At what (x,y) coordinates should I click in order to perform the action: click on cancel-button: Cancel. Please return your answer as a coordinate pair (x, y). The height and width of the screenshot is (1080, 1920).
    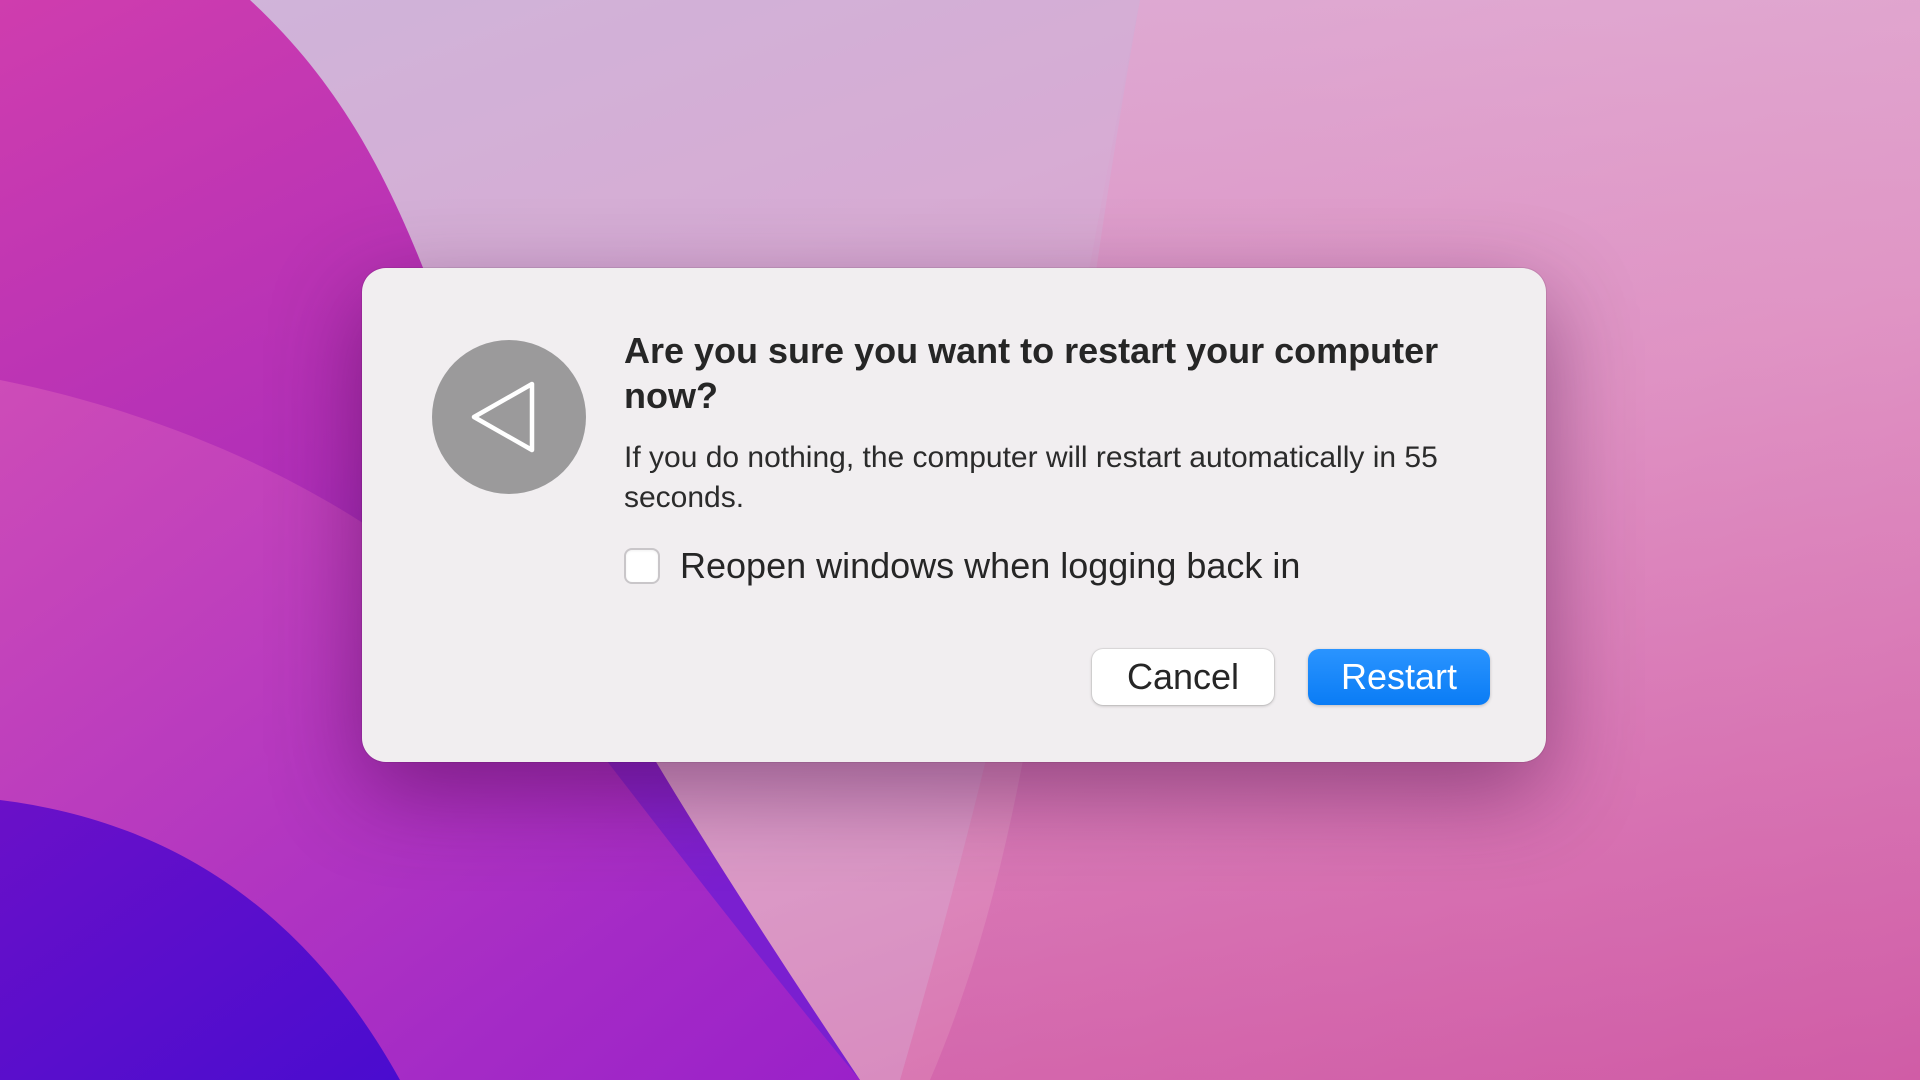
    Looking at the image, I should click on (1183, 677).